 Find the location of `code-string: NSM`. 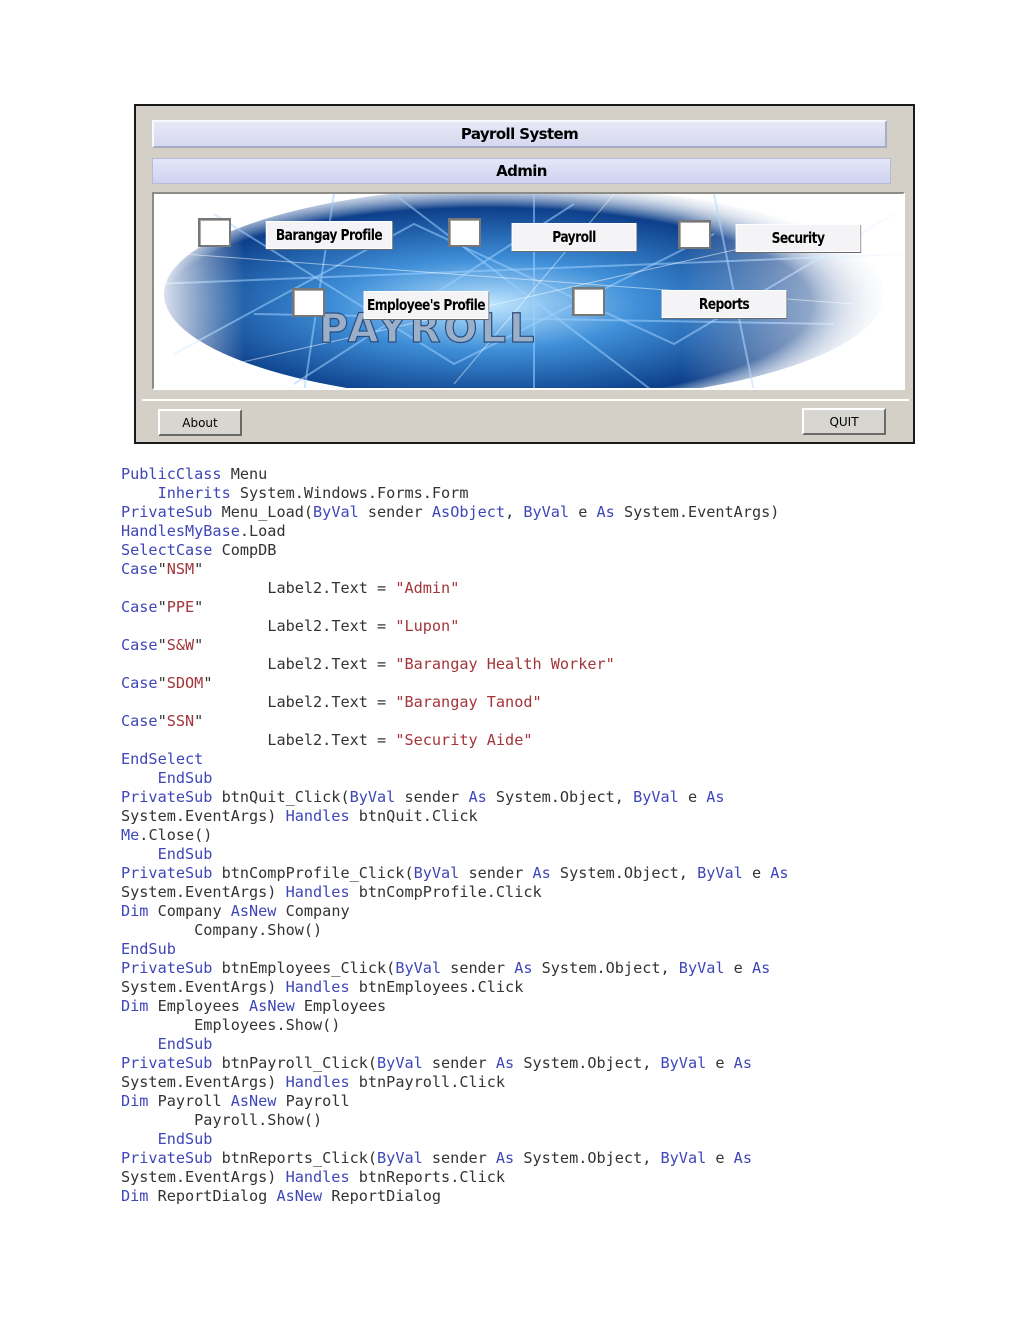

code-string: NSM is located at coordinates (180, 569).